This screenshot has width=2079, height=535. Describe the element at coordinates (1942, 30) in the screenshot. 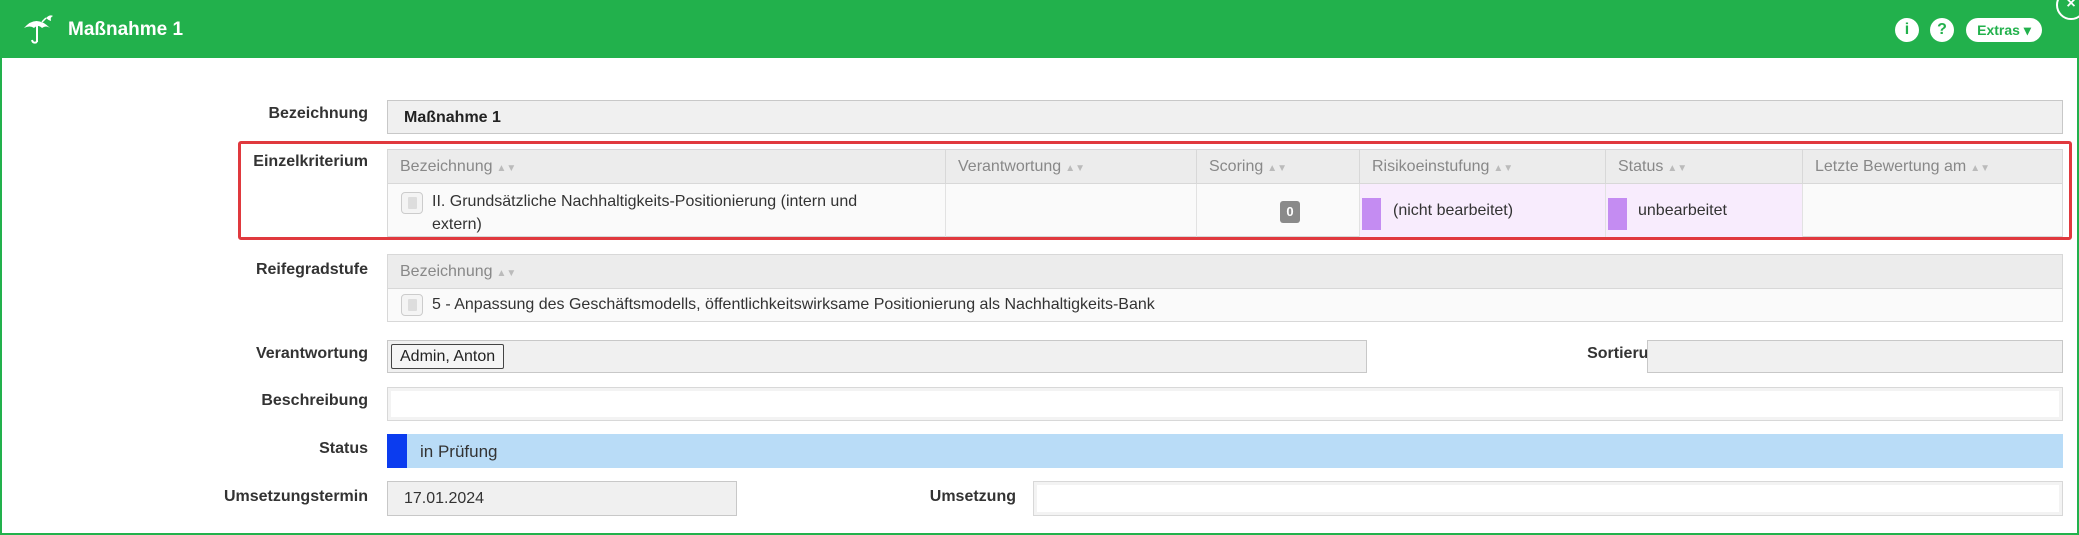

I see `help-icon: ?` at that location.